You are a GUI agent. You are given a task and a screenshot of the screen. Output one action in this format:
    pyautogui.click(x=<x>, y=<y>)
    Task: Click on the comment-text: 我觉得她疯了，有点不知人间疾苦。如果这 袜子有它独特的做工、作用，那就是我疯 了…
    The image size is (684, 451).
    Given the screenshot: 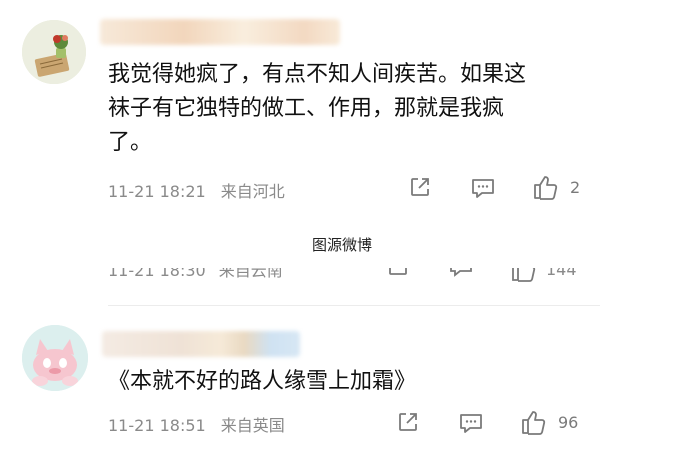 What is the action you would take?
    pyautogui.click(x=317, y=109)
    